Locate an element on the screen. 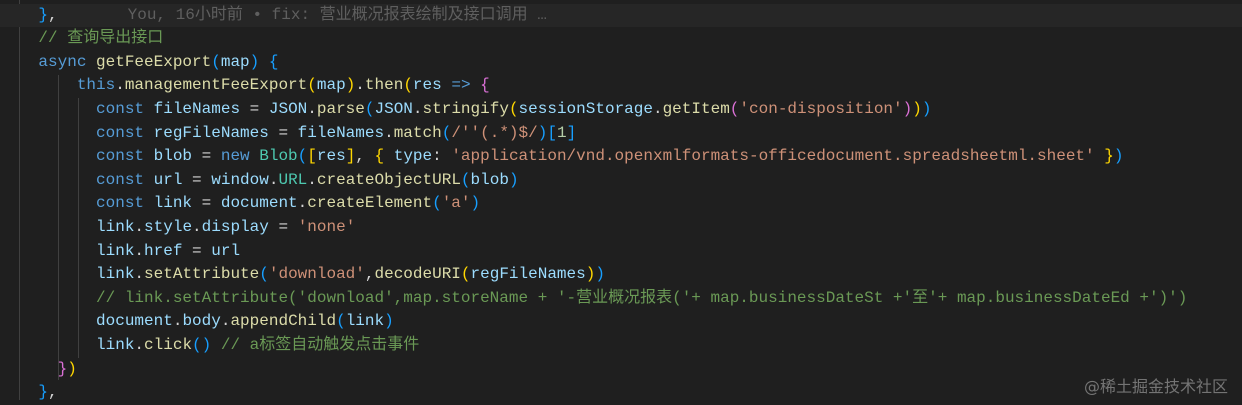 The width and height of the screenshot is (1242, 405). code-line: link.click() // a标签自动触发点击事件 is located at coordinates (621, 346).